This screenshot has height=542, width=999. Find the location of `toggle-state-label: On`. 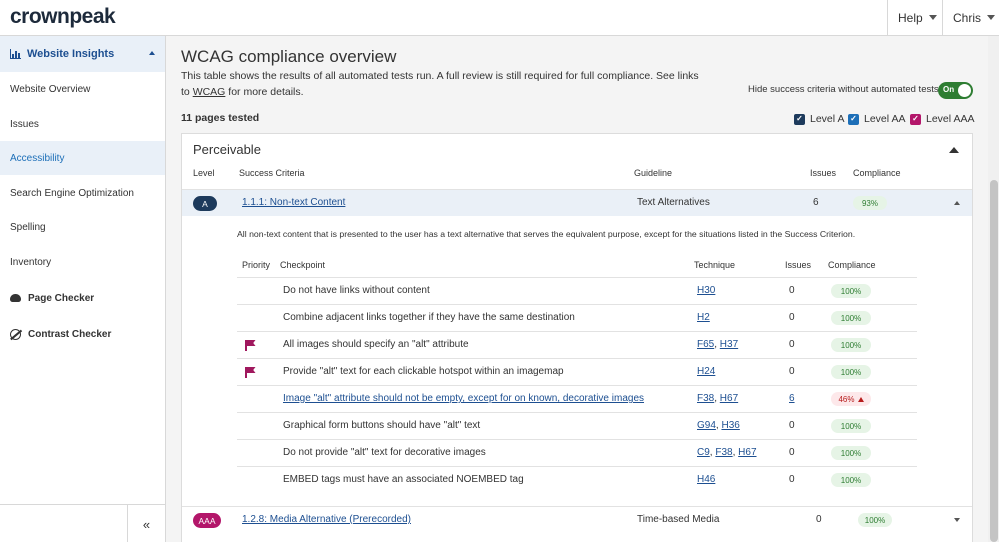

toggle-state-label: On is located at coordinates (949, 89).